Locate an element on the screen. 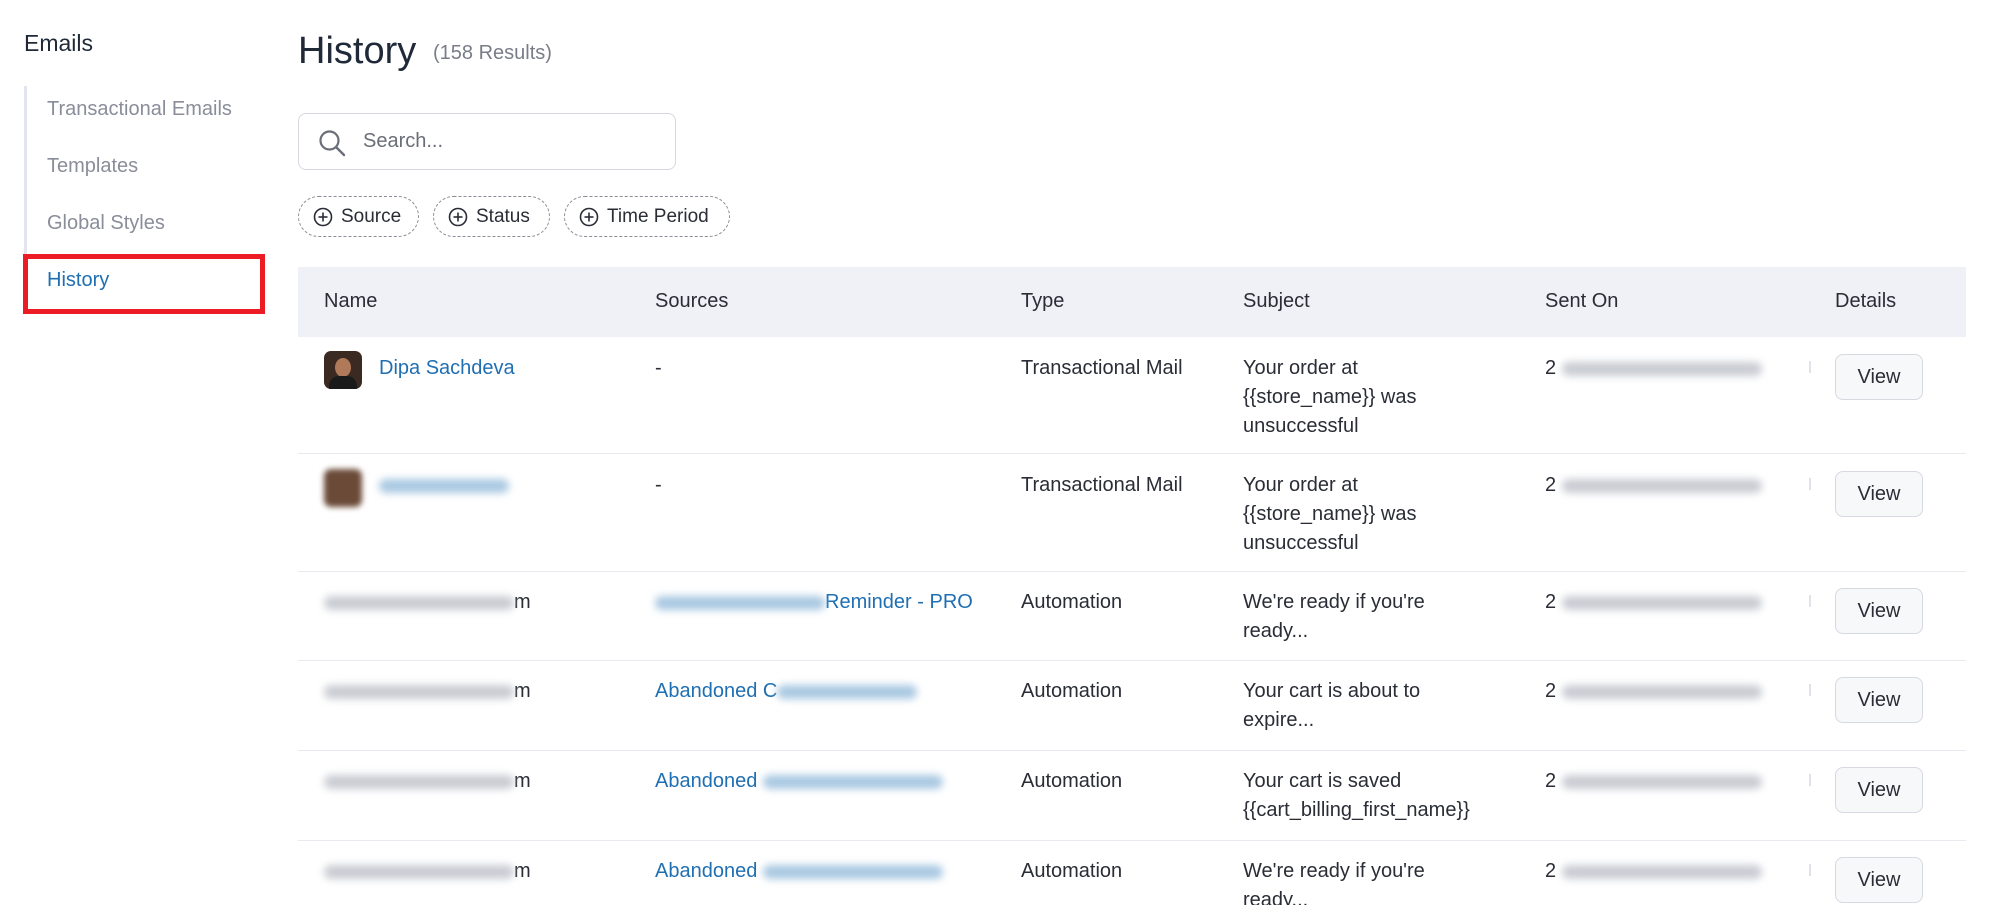 The width and height of the screenshot is (1999, 905). recipient-name-link: Dipa Sachdeva is located at coordinates (447, 368).